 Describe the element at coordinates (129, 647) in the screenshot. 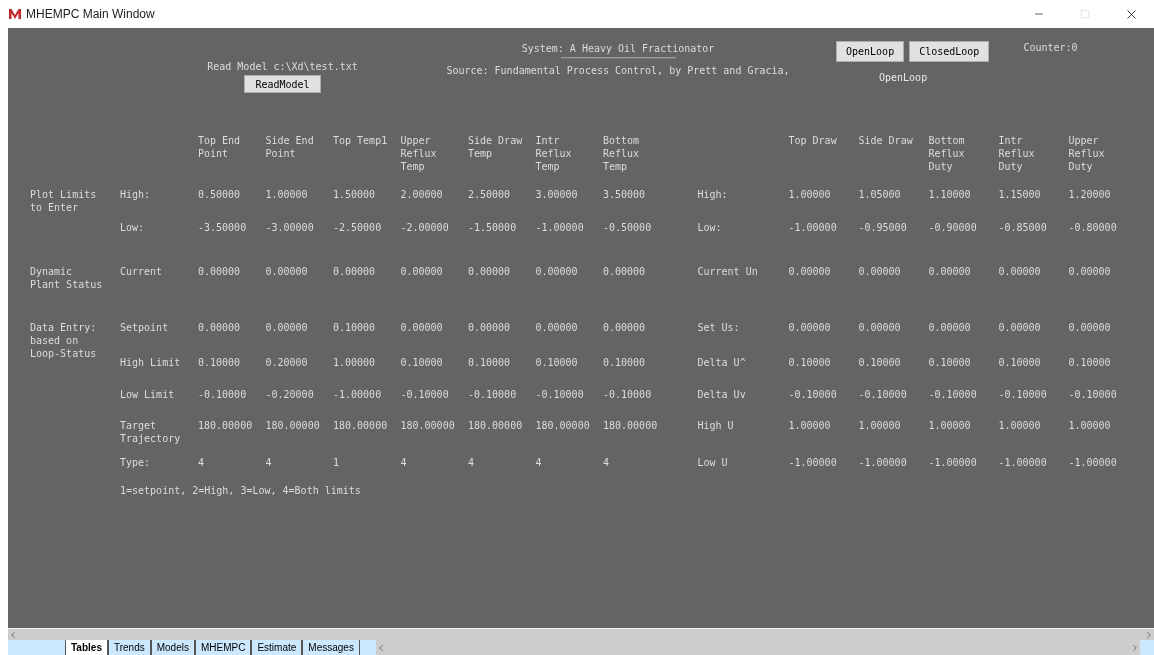

I see `sheet-tab: Trends` at that location.